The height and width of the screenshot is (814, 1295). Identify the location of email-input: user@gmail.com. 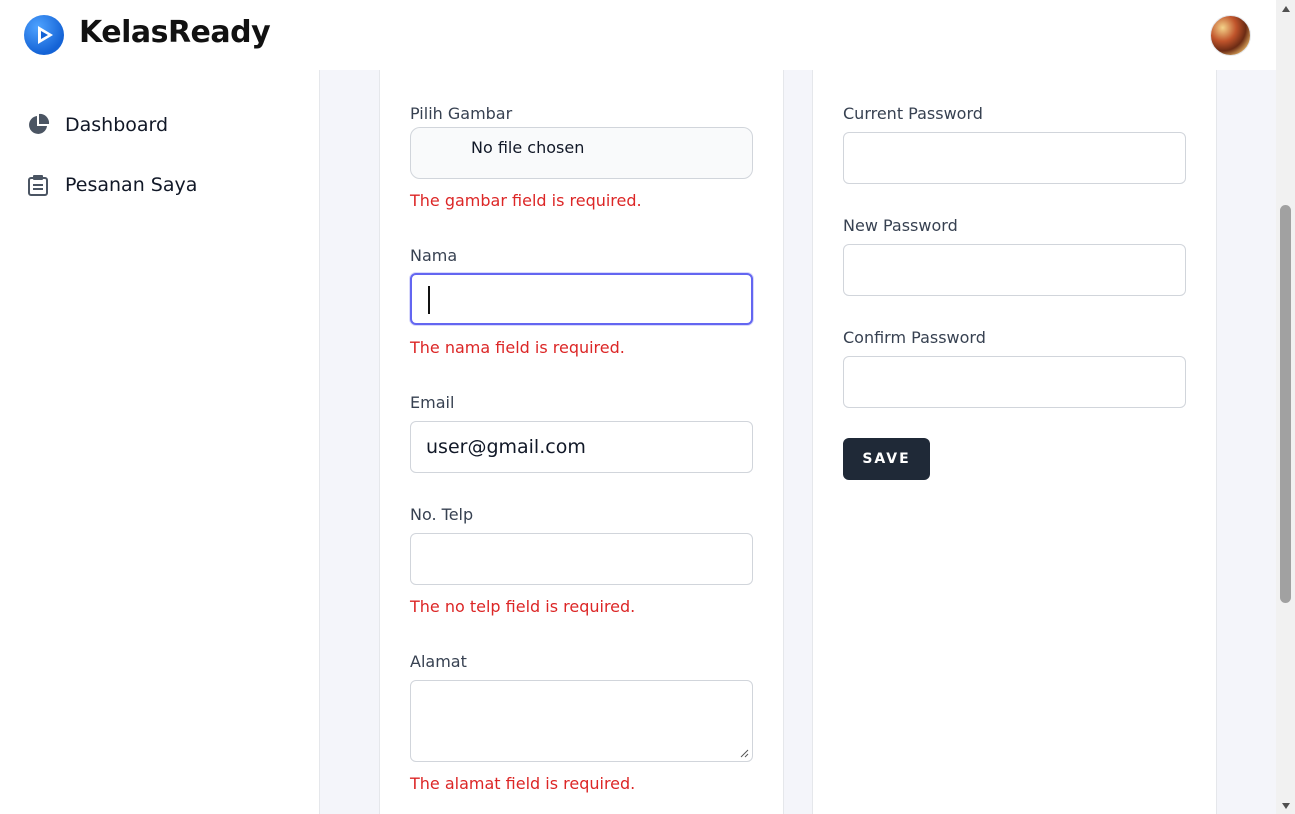
(581, 447).